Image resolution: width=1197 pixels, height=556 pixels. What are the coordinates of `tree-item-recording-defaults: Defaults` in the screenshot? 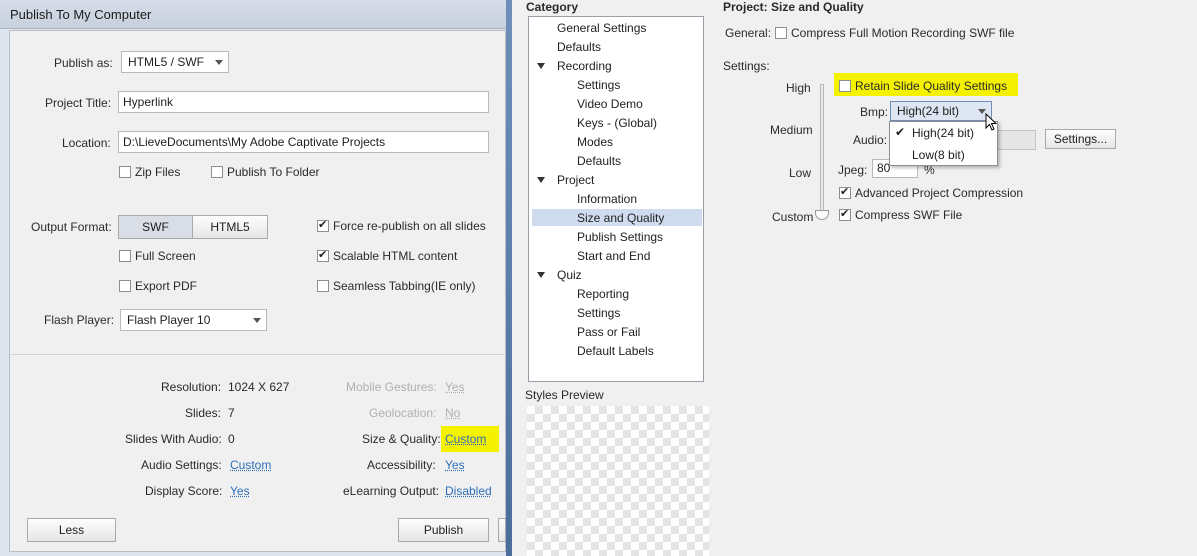 It's located at (599, 161).